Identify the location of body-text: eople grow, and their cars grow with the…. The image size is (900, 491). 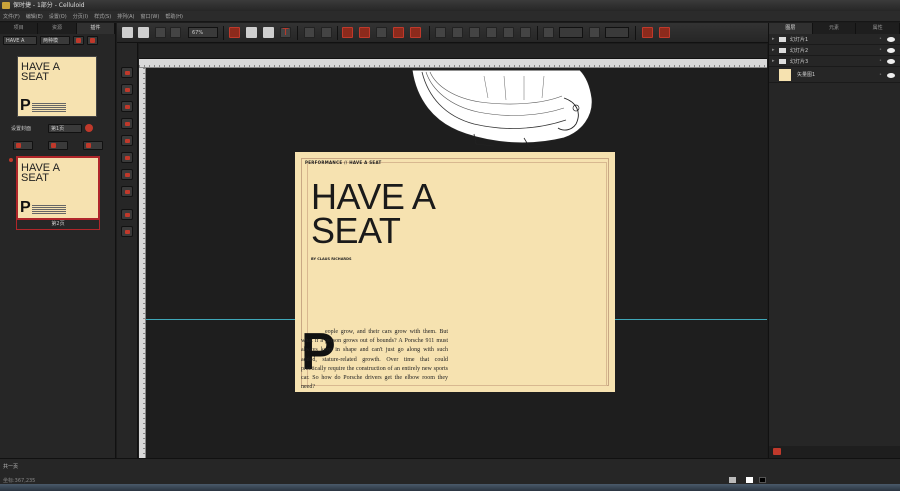
(374, 360).